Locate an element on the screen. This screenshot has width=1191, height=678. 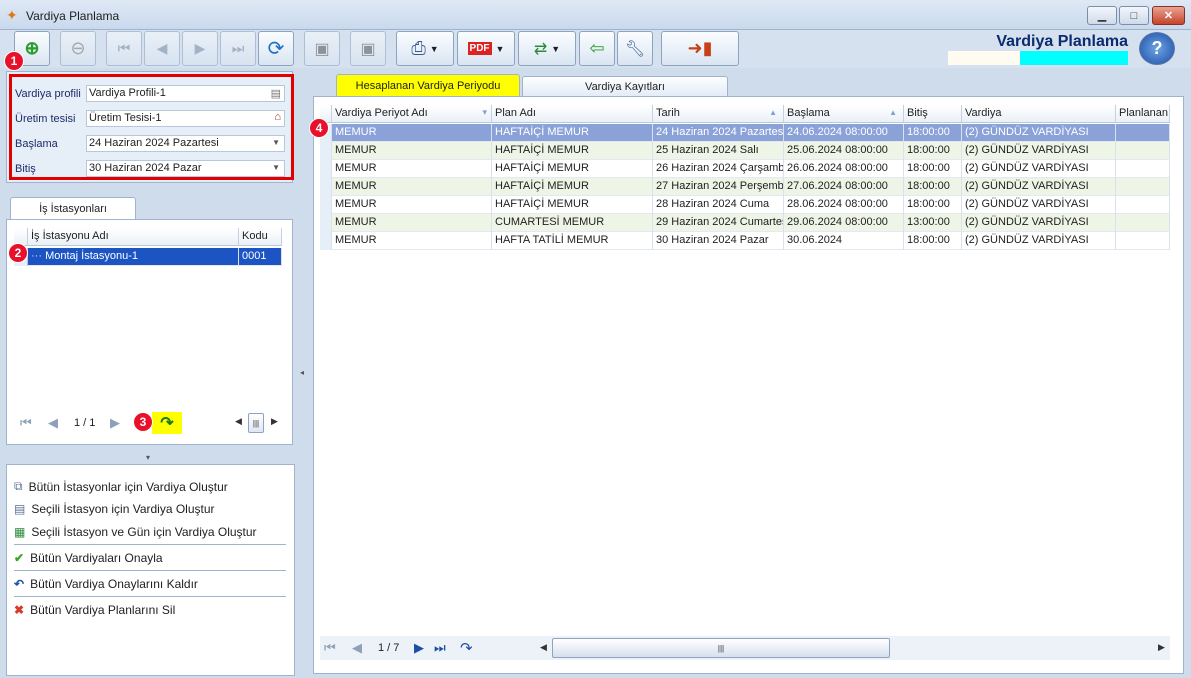
export-pdf-button: PDF ▼ is located at coordinates (486, 48).